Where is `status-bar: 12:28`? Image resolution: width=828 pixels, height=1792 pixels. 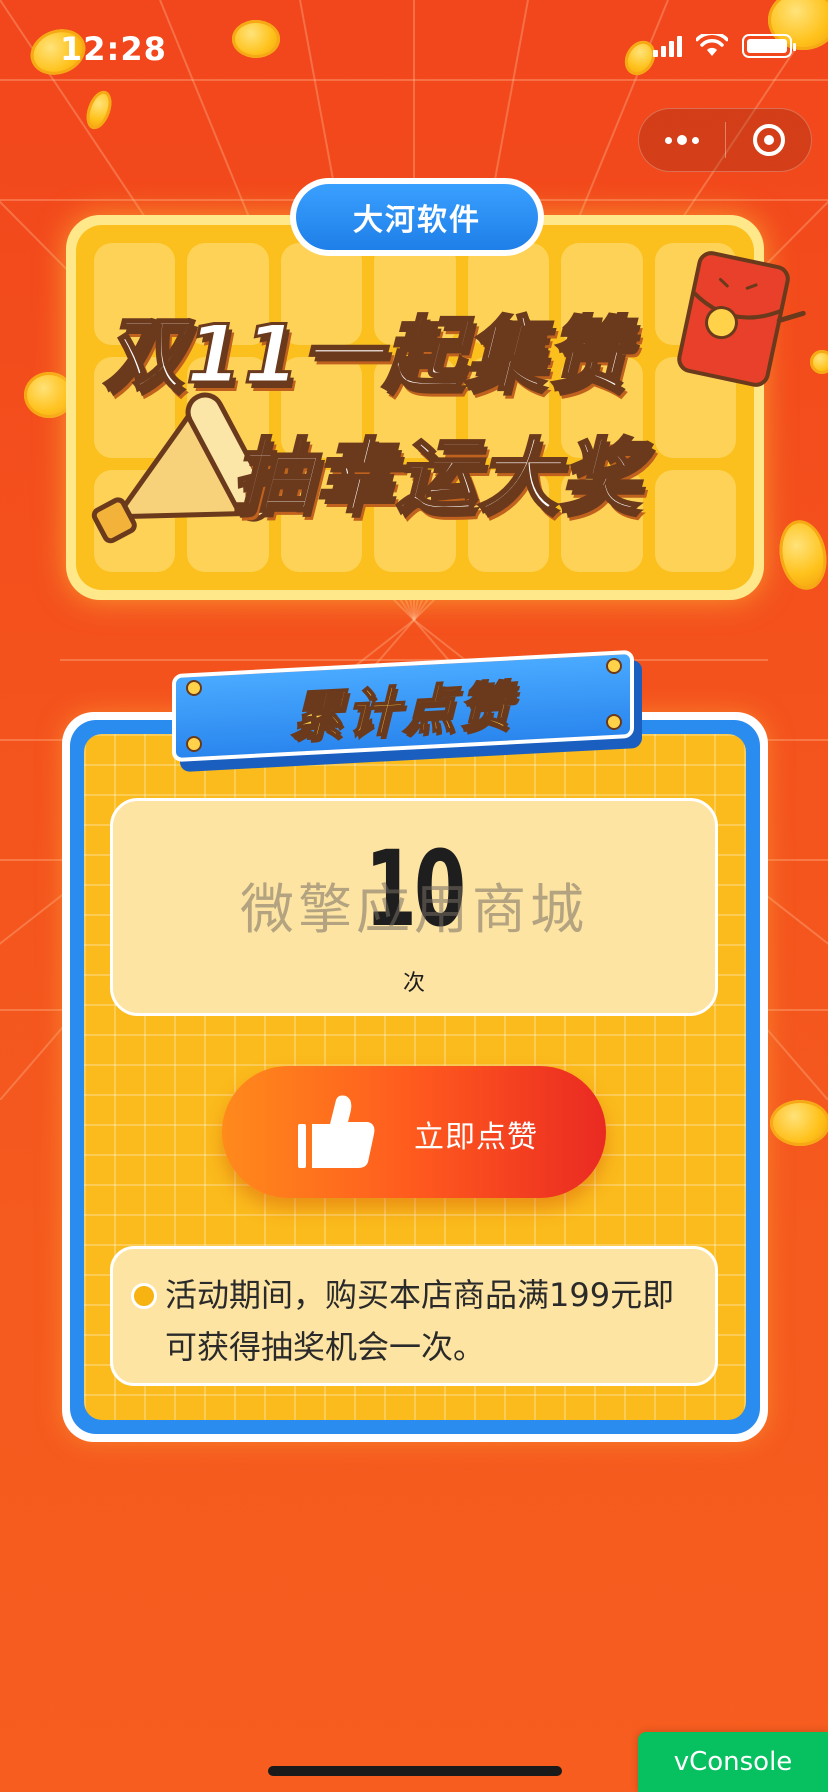 status-bar: 12:28 is located at coordinates (414, 50).